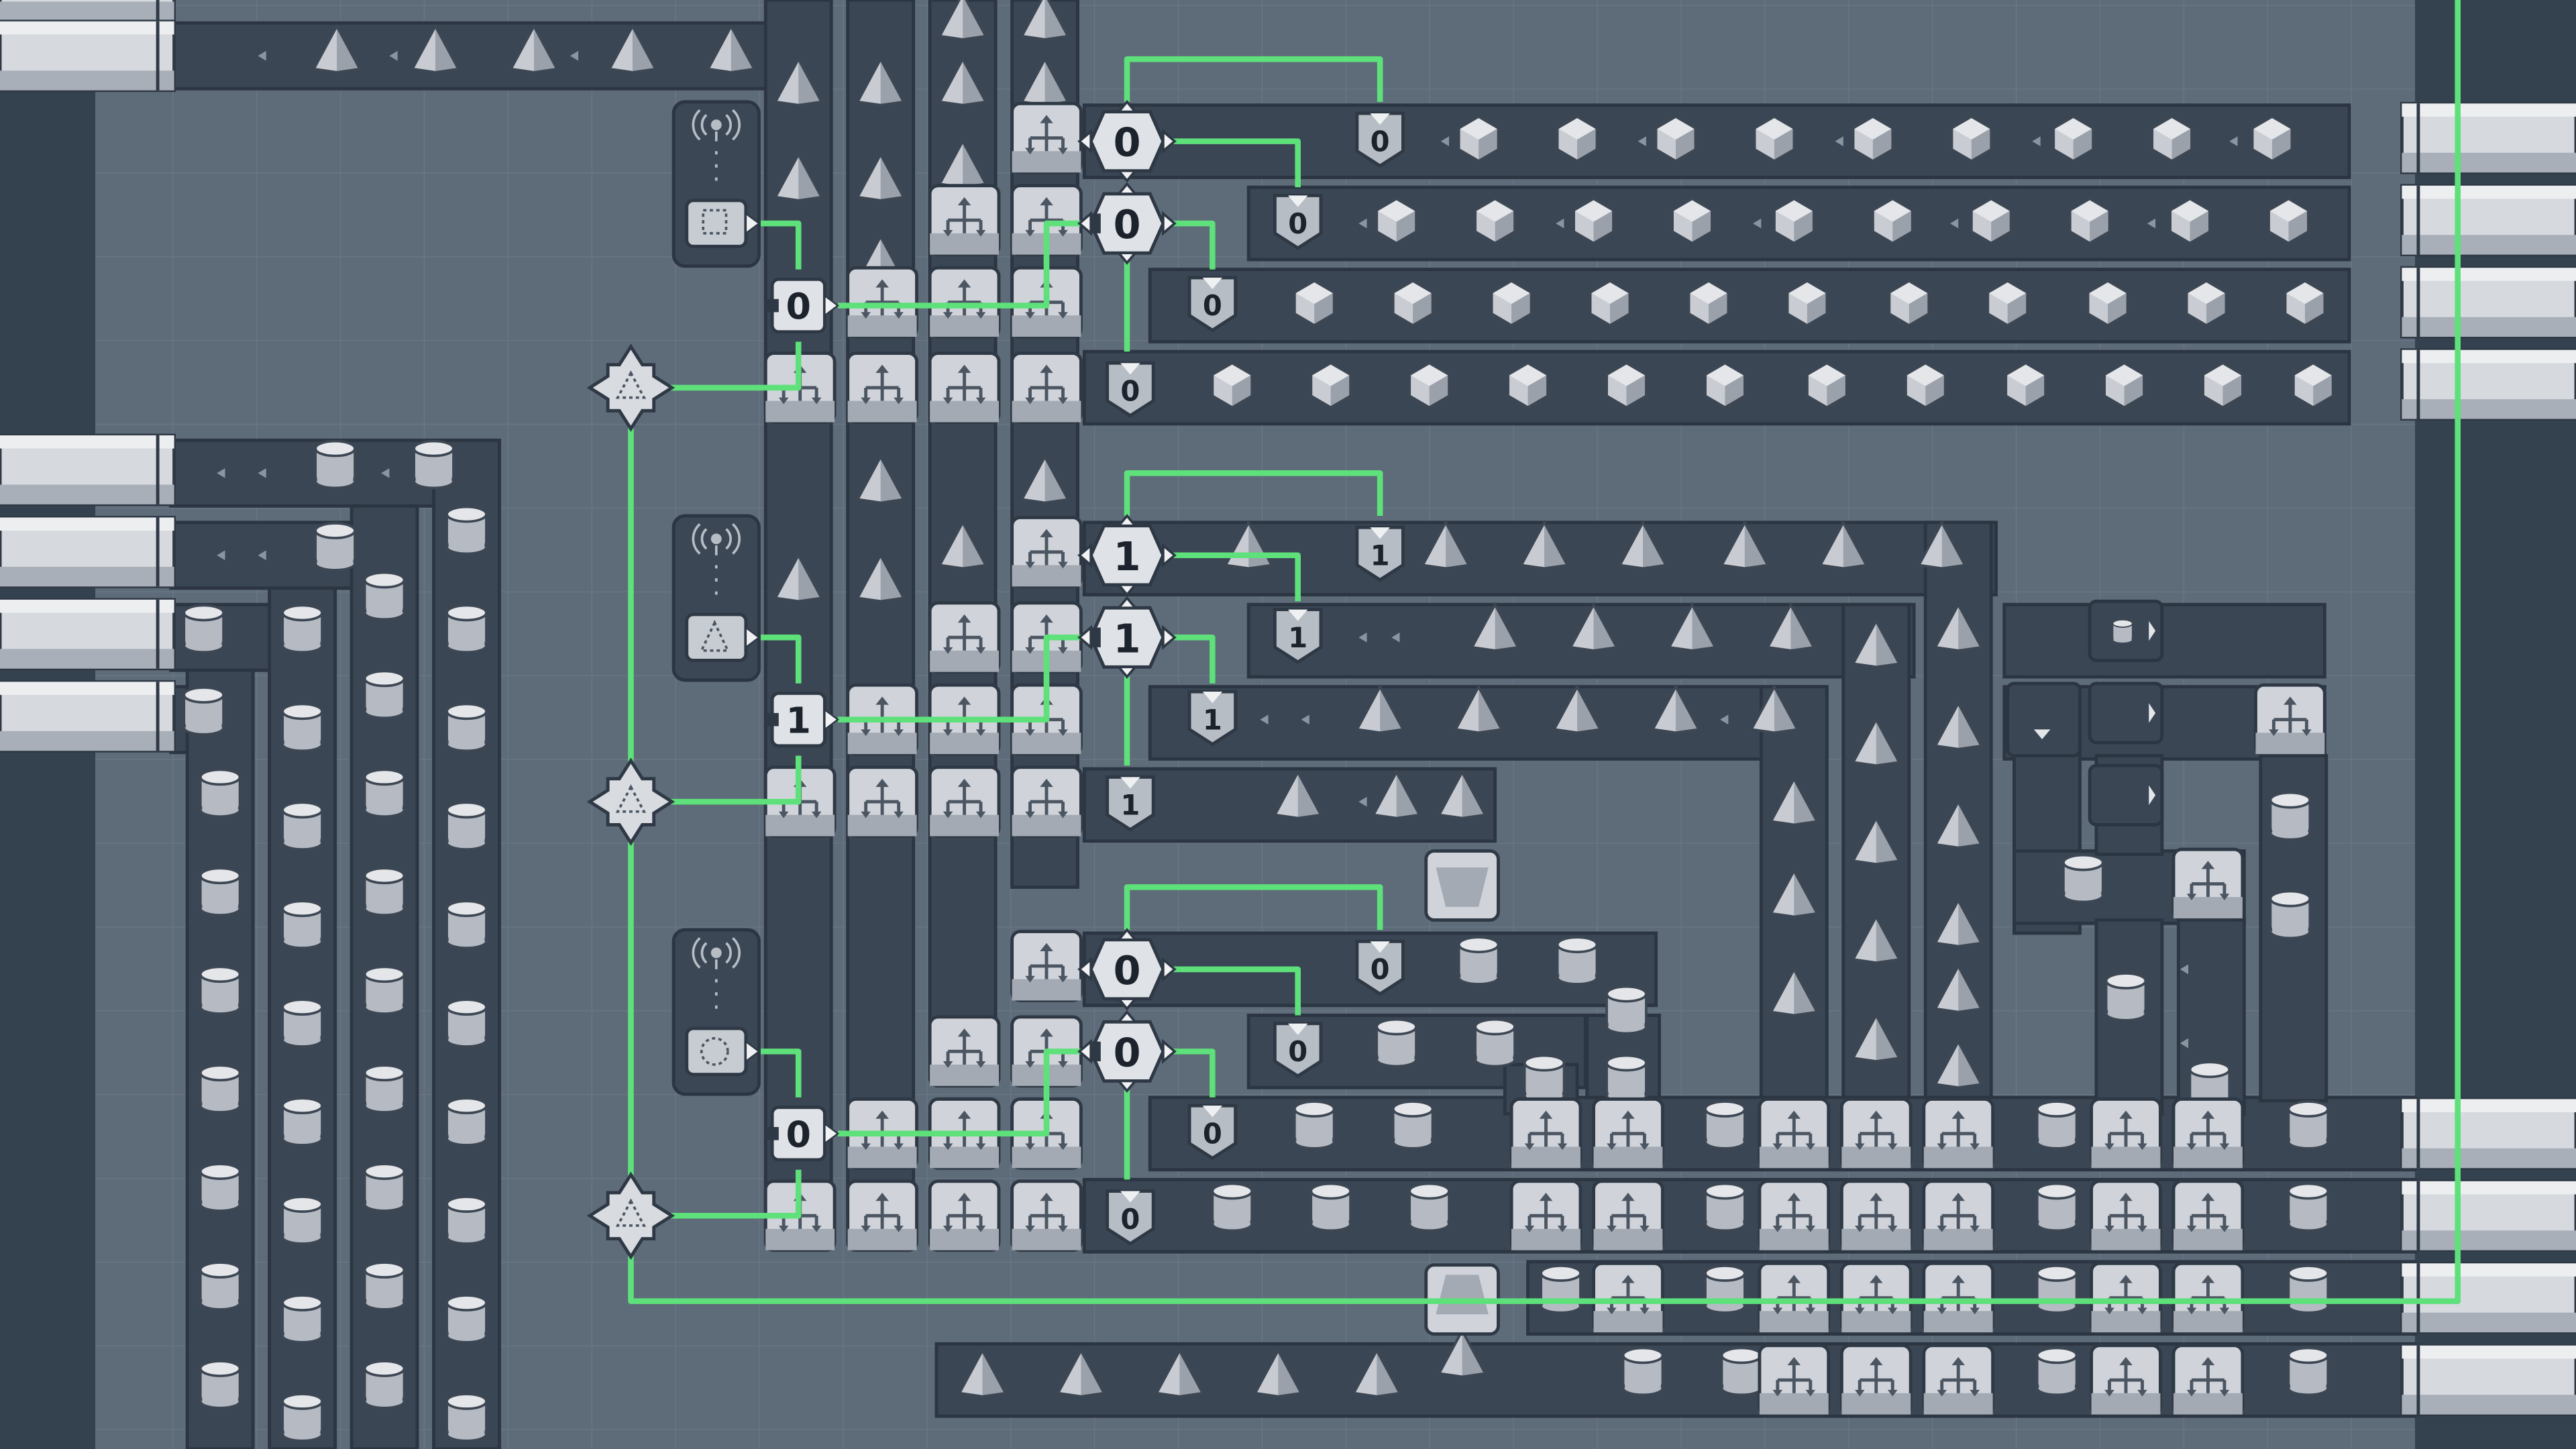  I want to click on station-middle, so click(716, 598).